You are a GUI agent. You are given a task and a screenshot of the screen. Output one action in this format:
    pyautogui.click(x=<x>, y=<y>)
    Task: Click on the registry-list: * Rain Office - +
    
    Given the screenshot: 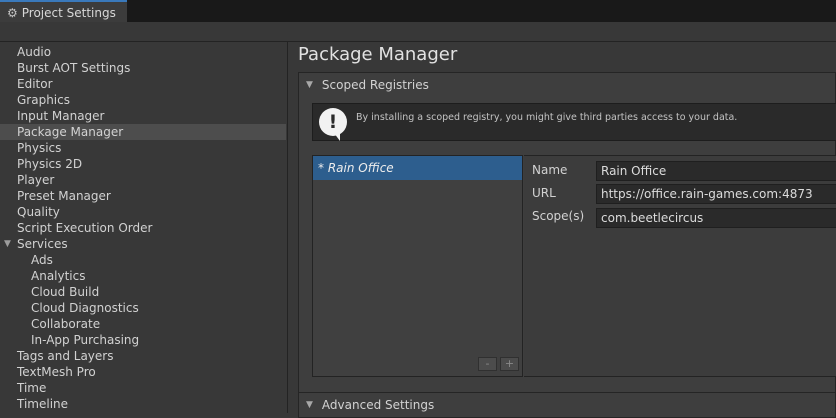 What is the action you would take?
    pyautogui.click(x=417, y=266)
    